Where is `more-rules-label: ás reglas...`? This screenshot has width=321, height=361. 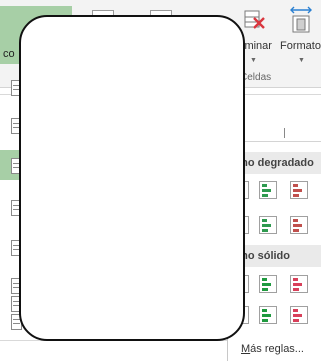
more-rules-label: ás reglas... is located at coordinates (277, 349).